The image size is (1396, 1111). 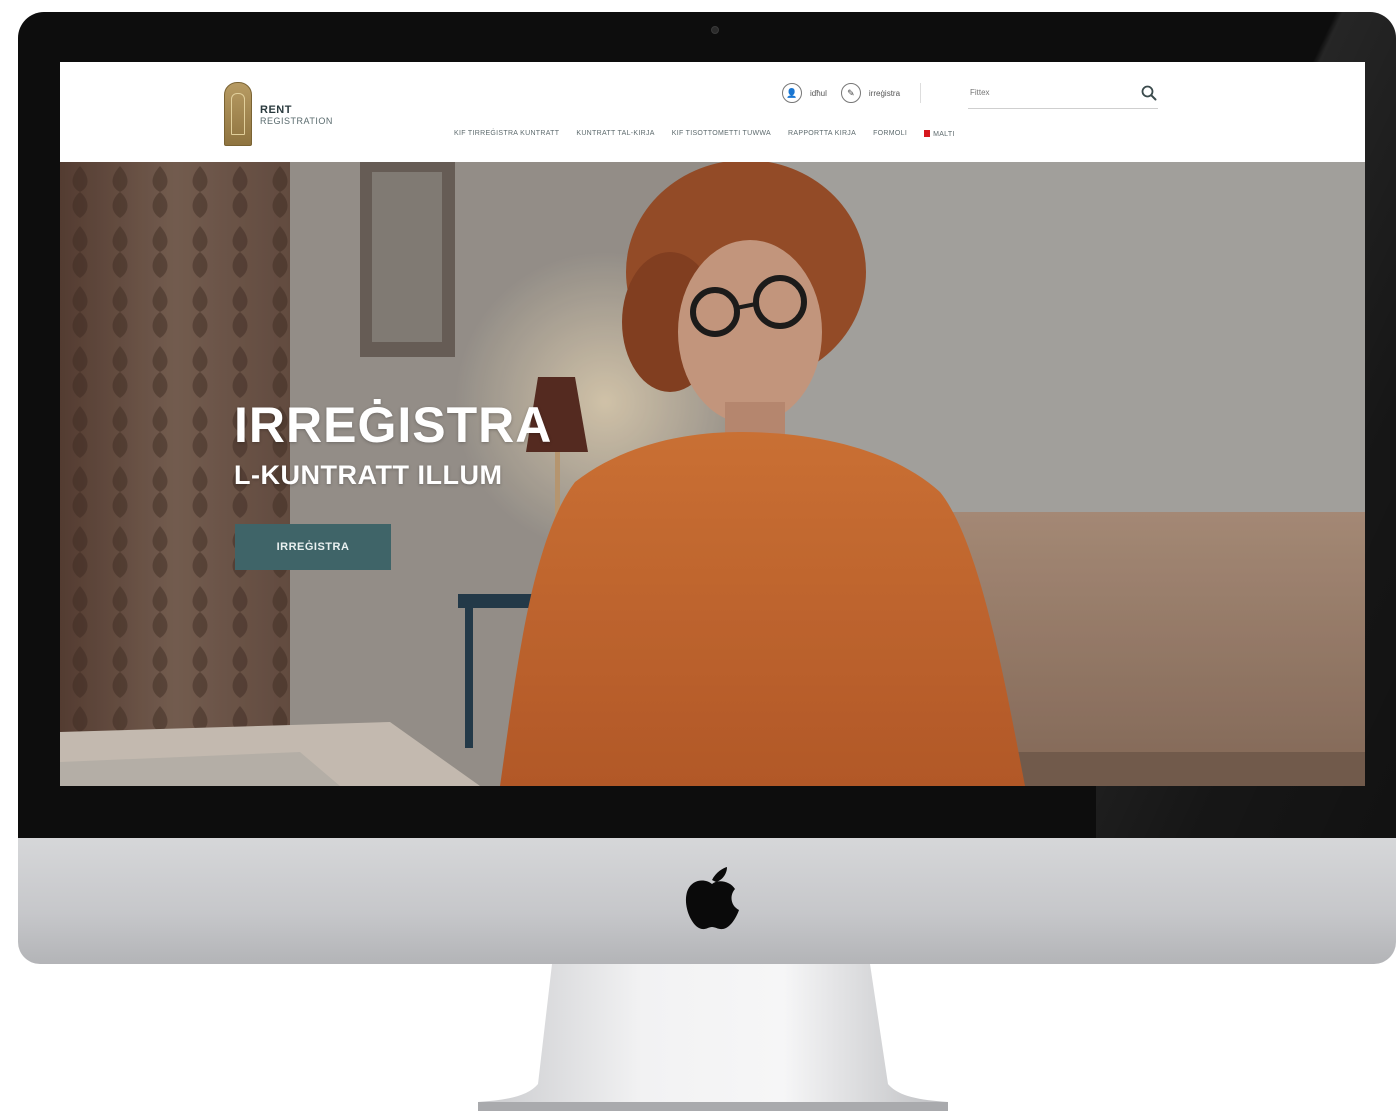 I want to click on nav-language-label: MALTI, so click(x=944, y=134).